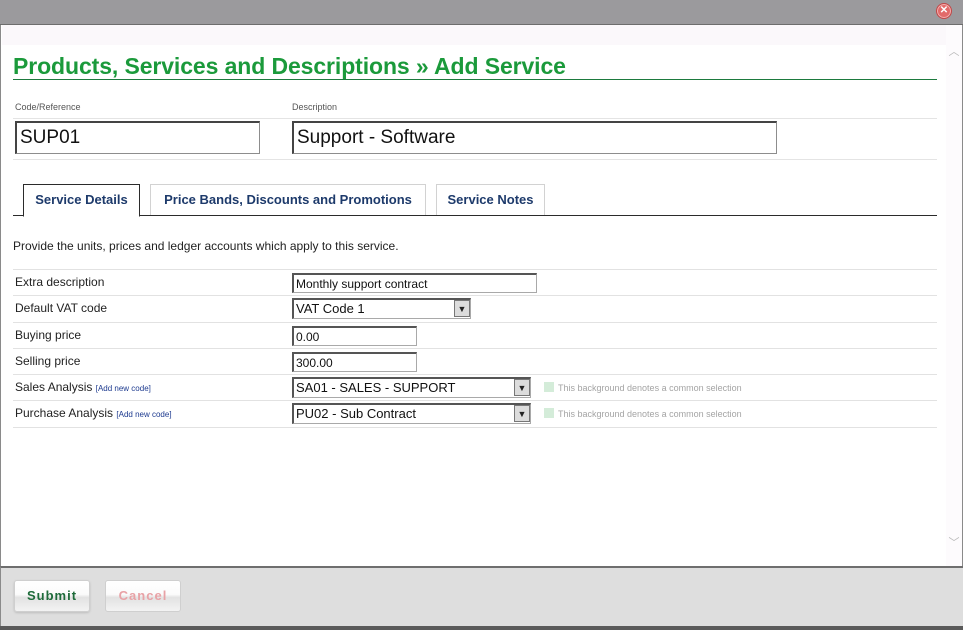  Describe the element at coordinates (143, 596) in the screenshot. I see `cancel-button: Cancel` at that location.